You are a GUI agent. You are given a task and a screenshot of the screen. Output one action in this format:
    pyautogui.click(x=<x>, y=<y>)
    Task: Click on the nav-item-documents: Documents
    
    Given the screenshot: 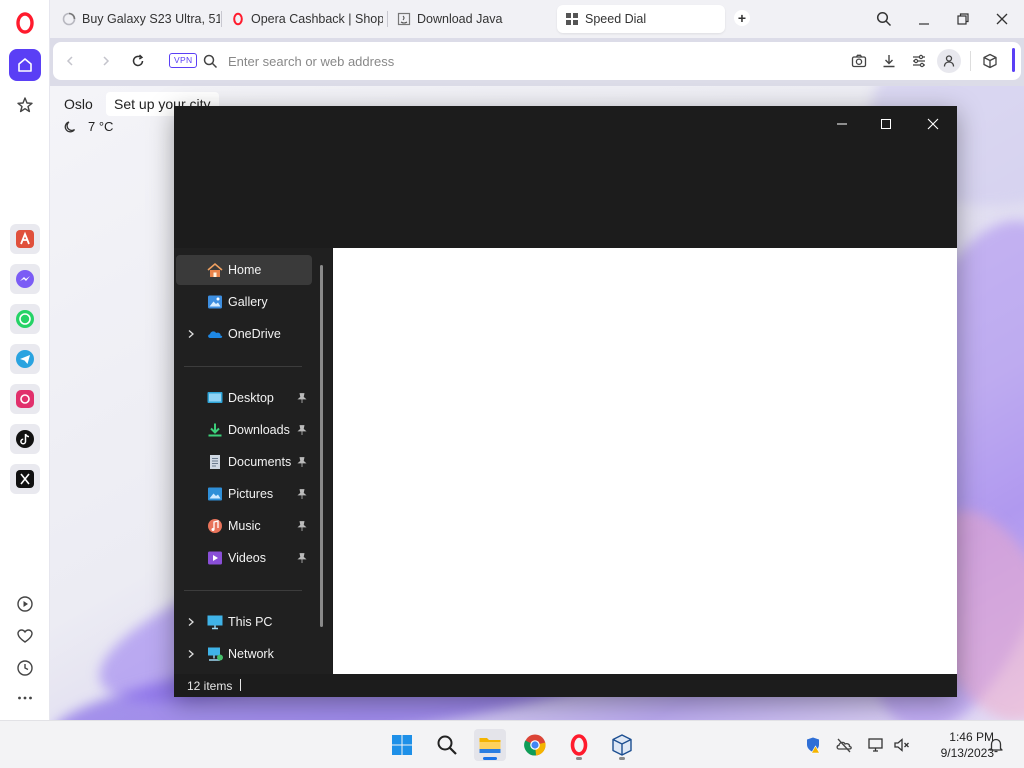 What is the action you would take?
    pyautogui.click(x=244, y=462)
    